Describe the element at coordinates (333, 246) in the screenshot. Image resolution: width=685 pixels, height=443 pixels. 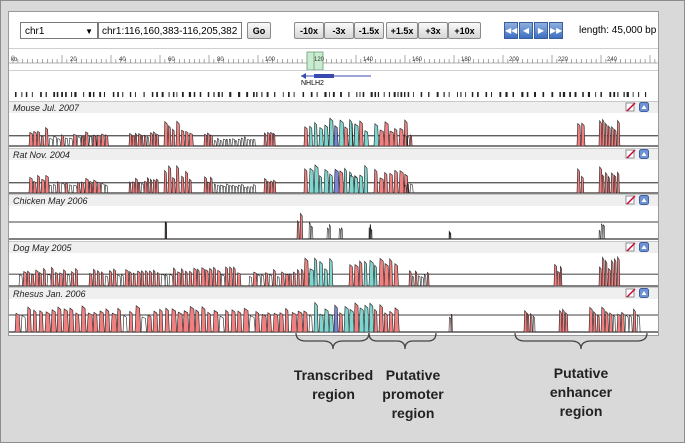
I see `track-header: Dog May 2005` at that location.